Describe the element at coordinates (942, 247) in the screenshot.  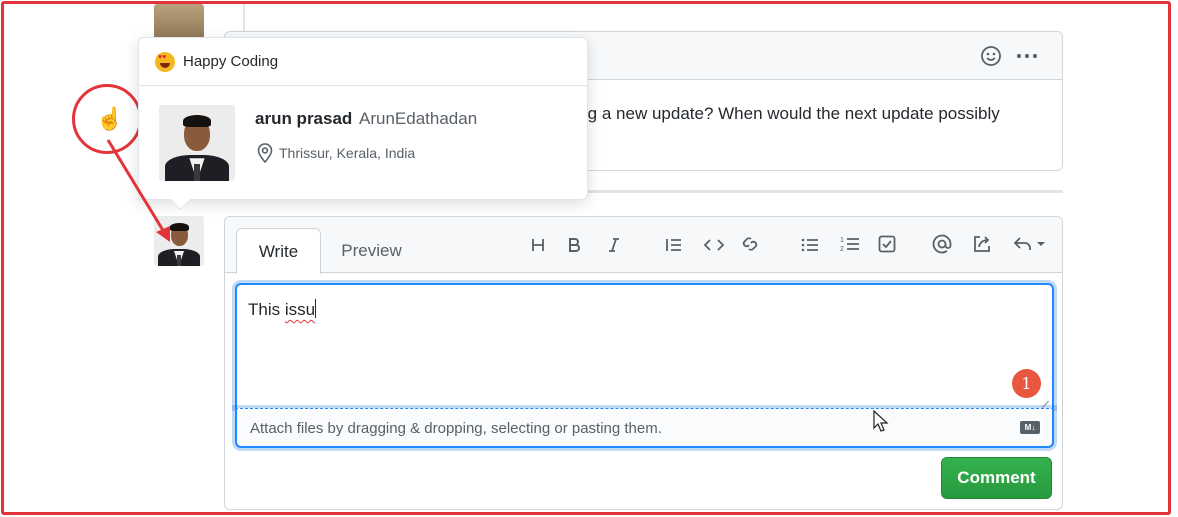
I see `mention-icon` at that location.